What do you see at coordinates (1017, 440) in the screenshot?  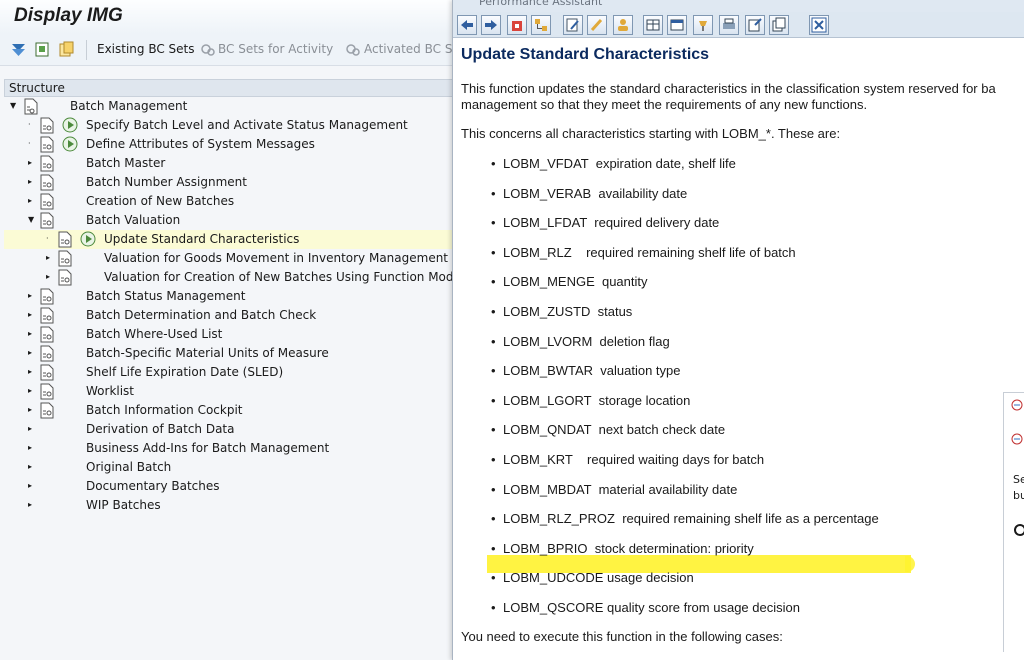 I see `info-icon` at bounding box center [1017, 440].